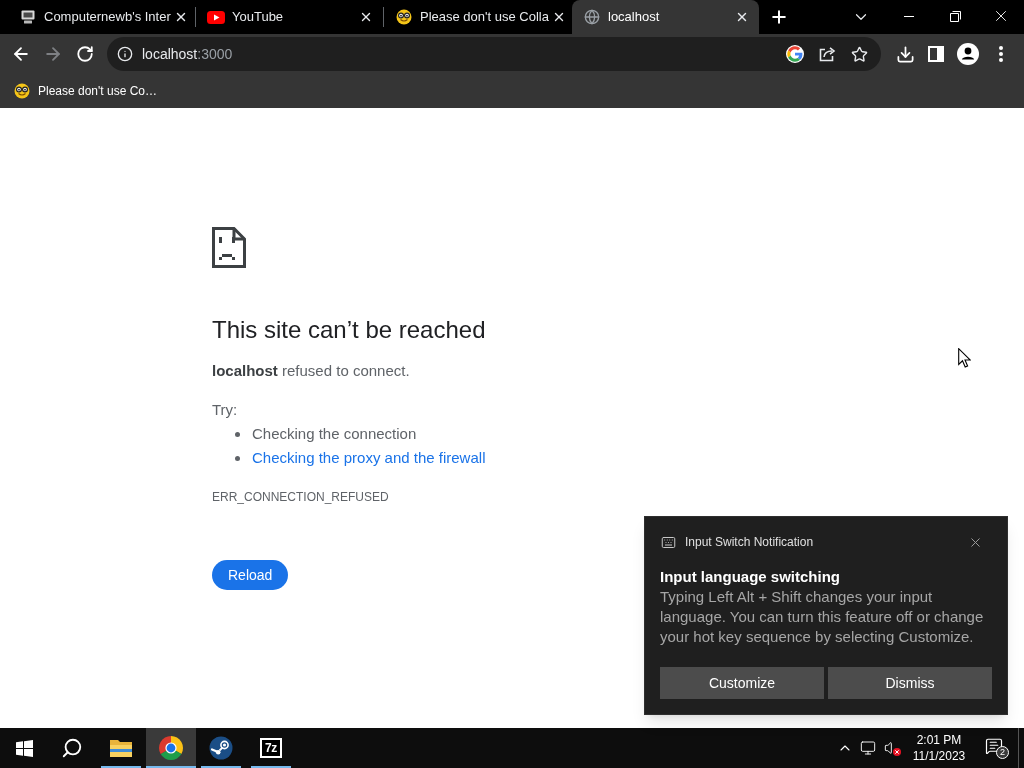 This screenshot has width=1024, height=768. What do you see at coordinates (939, 740) in the screenshot?
I see `clock-time: 2:01 PM` at bounding box center [939, 740].